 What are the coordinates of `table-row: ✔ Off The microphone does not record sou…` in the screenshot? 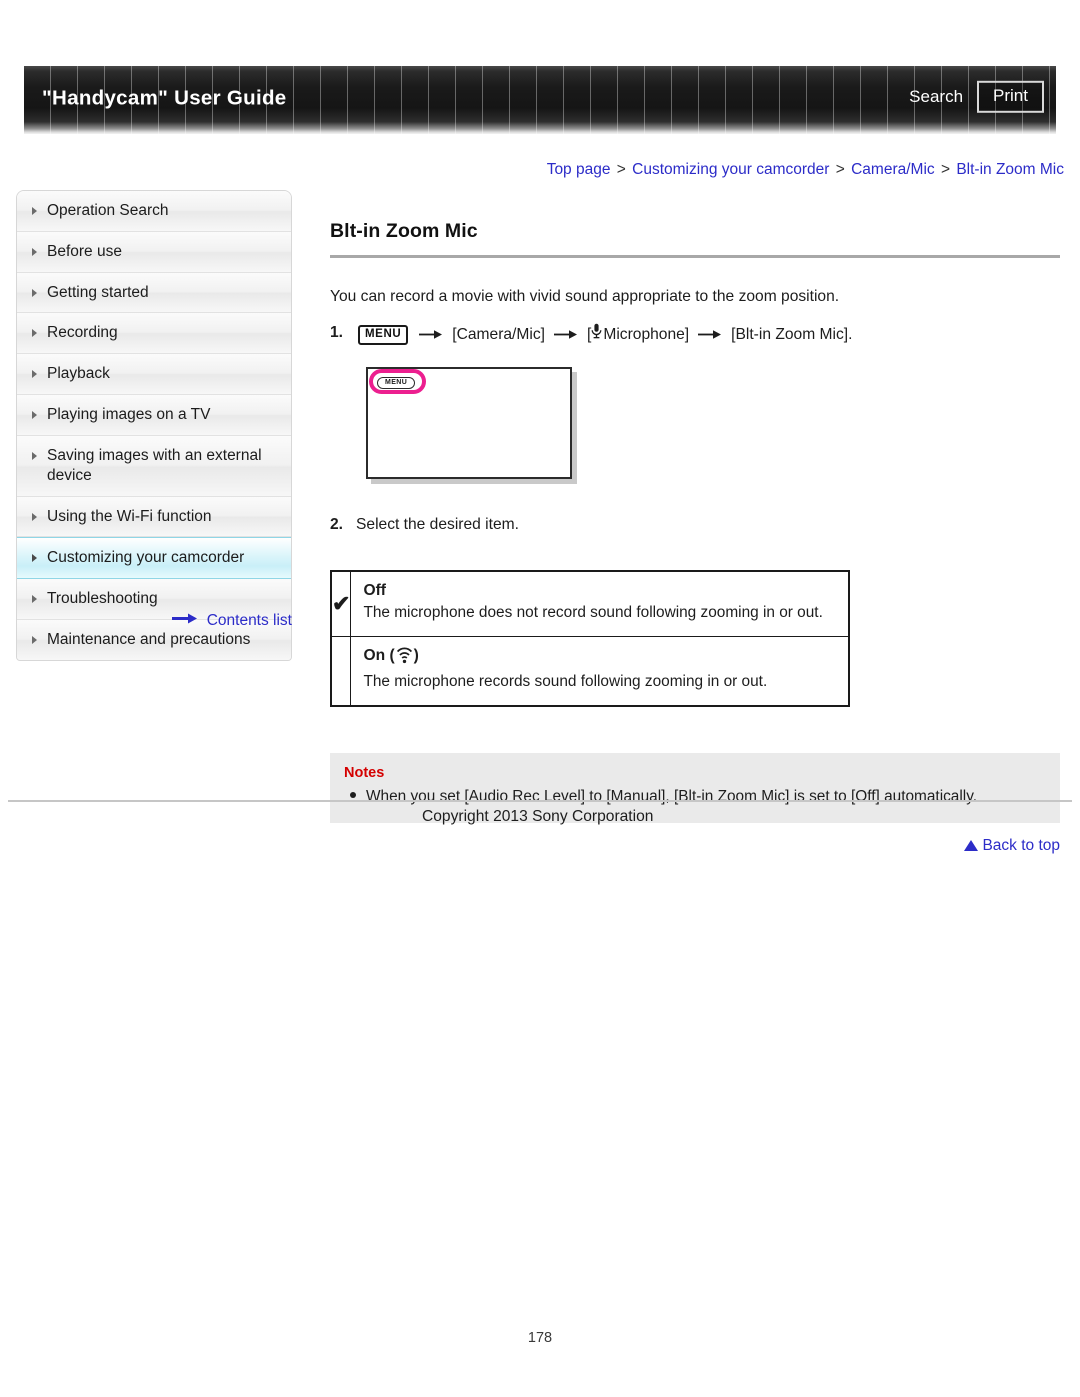 It's located at (590, 603).